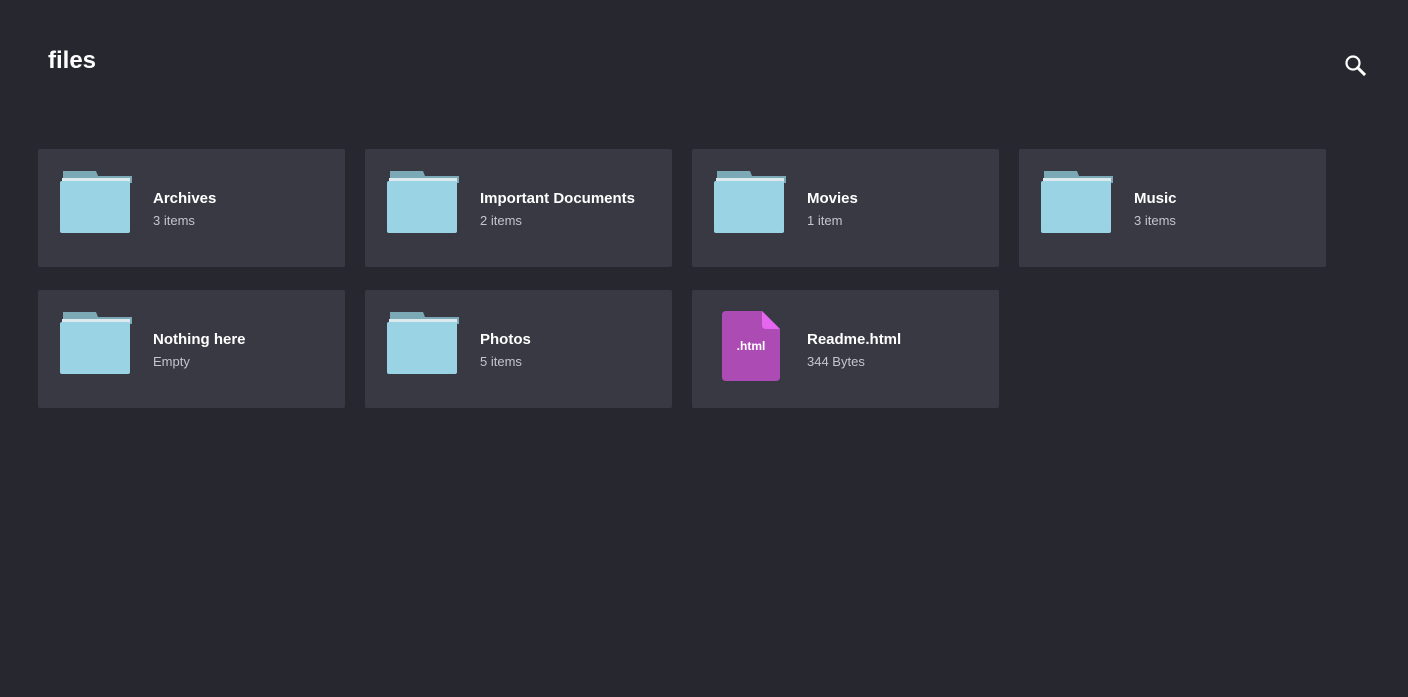 The image size is (1408, 697). Describe the element at coordinates (518, 349) in the screenshot. I see `file-card-photos: Photos 5 items` at that location.